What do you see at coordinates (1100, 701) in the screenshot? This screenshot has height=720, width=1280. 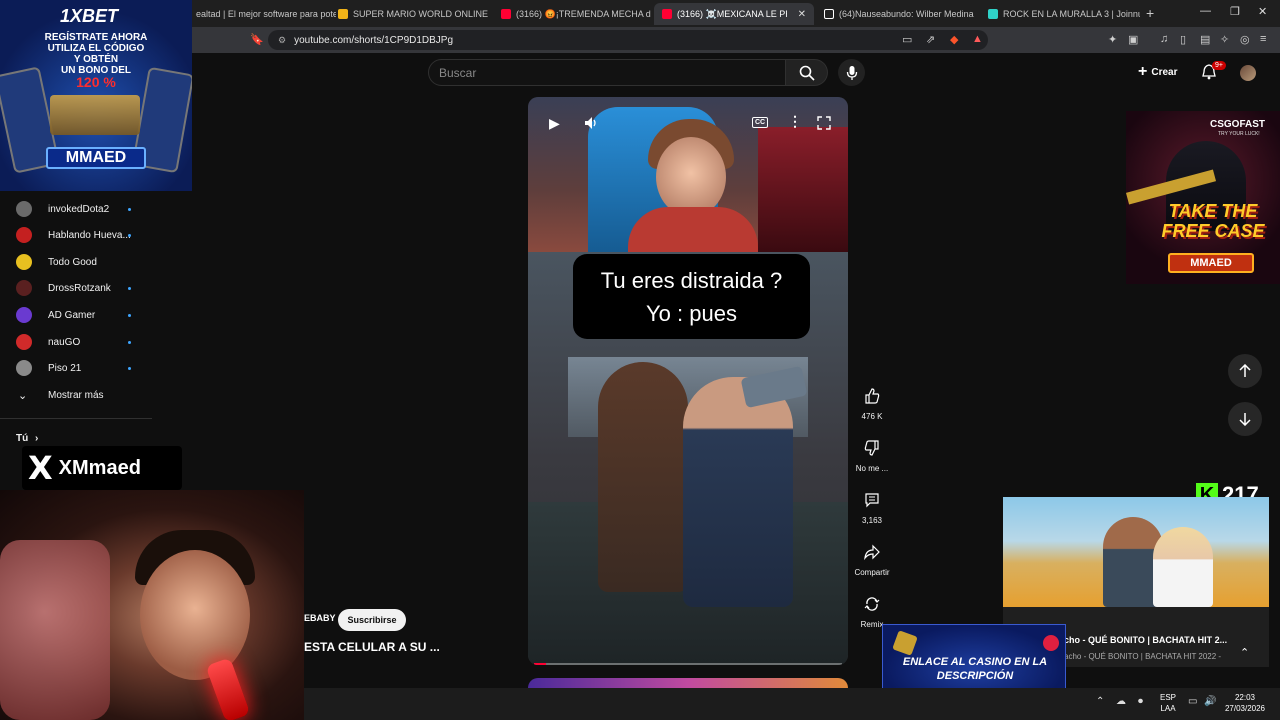 I see `tray-overflow-icon: ⌃` at bounding box center [1100, 701].